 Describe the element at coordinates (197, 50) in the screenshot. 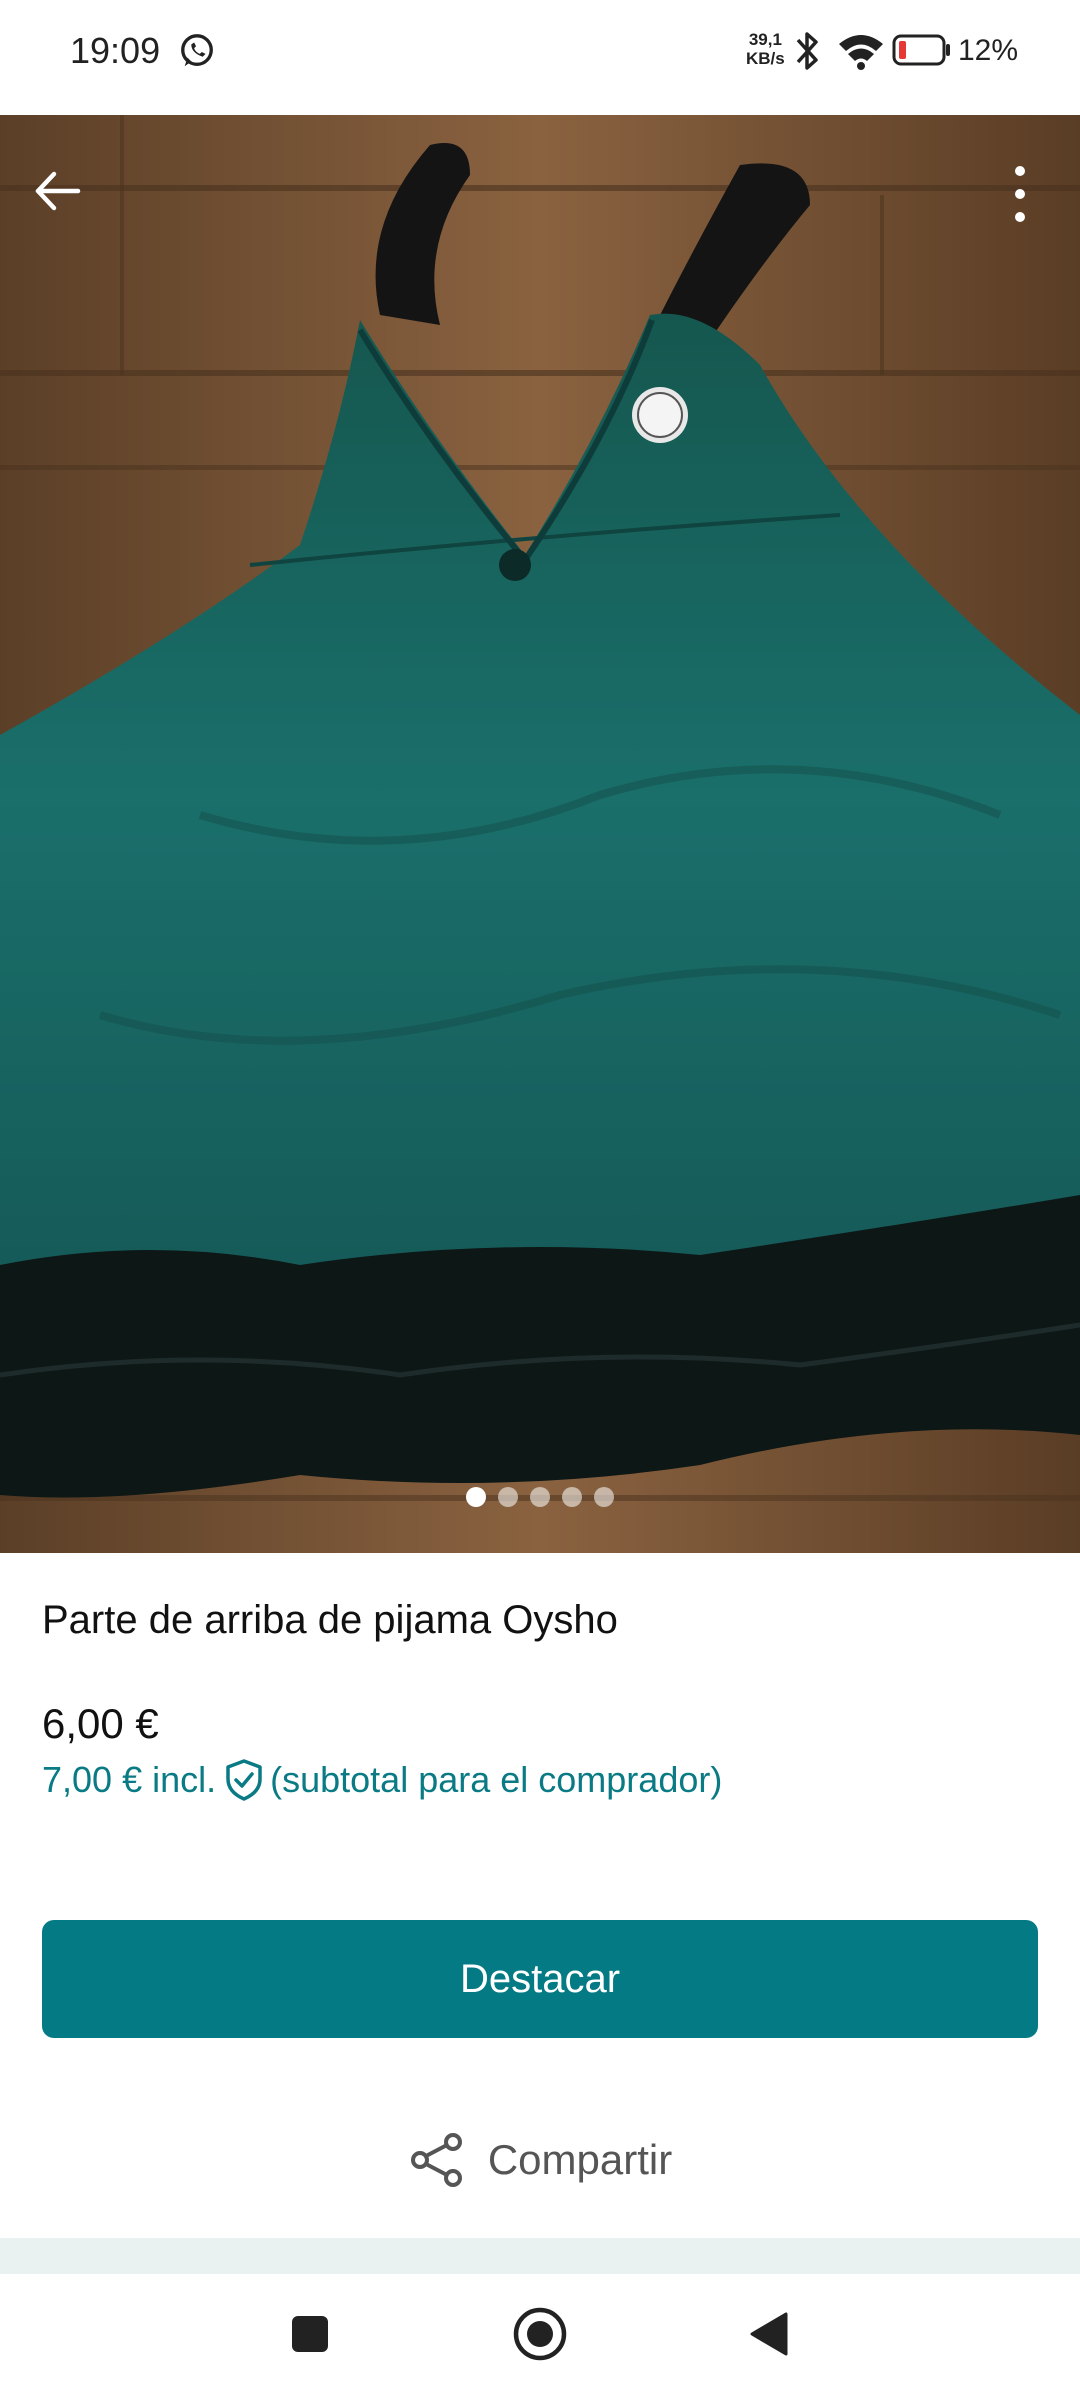

I see `whatsapp-icon` at that location.